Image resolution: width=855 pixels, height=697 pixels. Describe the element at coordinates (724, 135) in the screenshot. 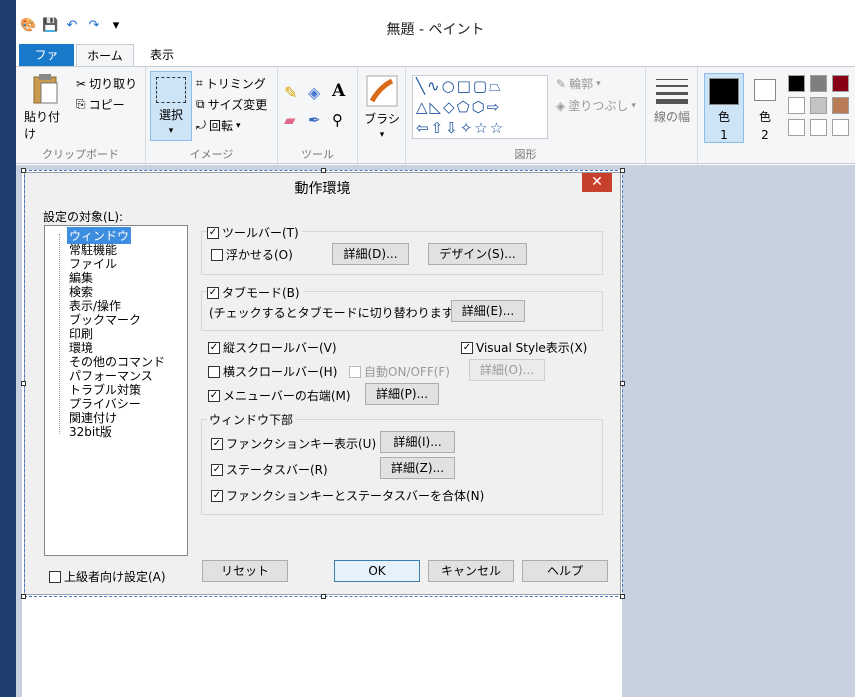

I see `color1-number: 1` at that location.